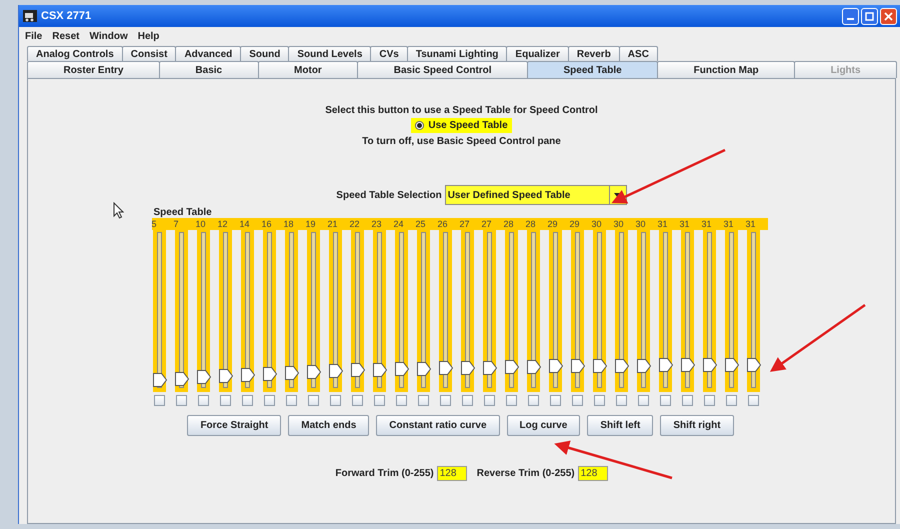  I want to click on use-speed-table-radio: Use Speed Table, so click(461, 125).